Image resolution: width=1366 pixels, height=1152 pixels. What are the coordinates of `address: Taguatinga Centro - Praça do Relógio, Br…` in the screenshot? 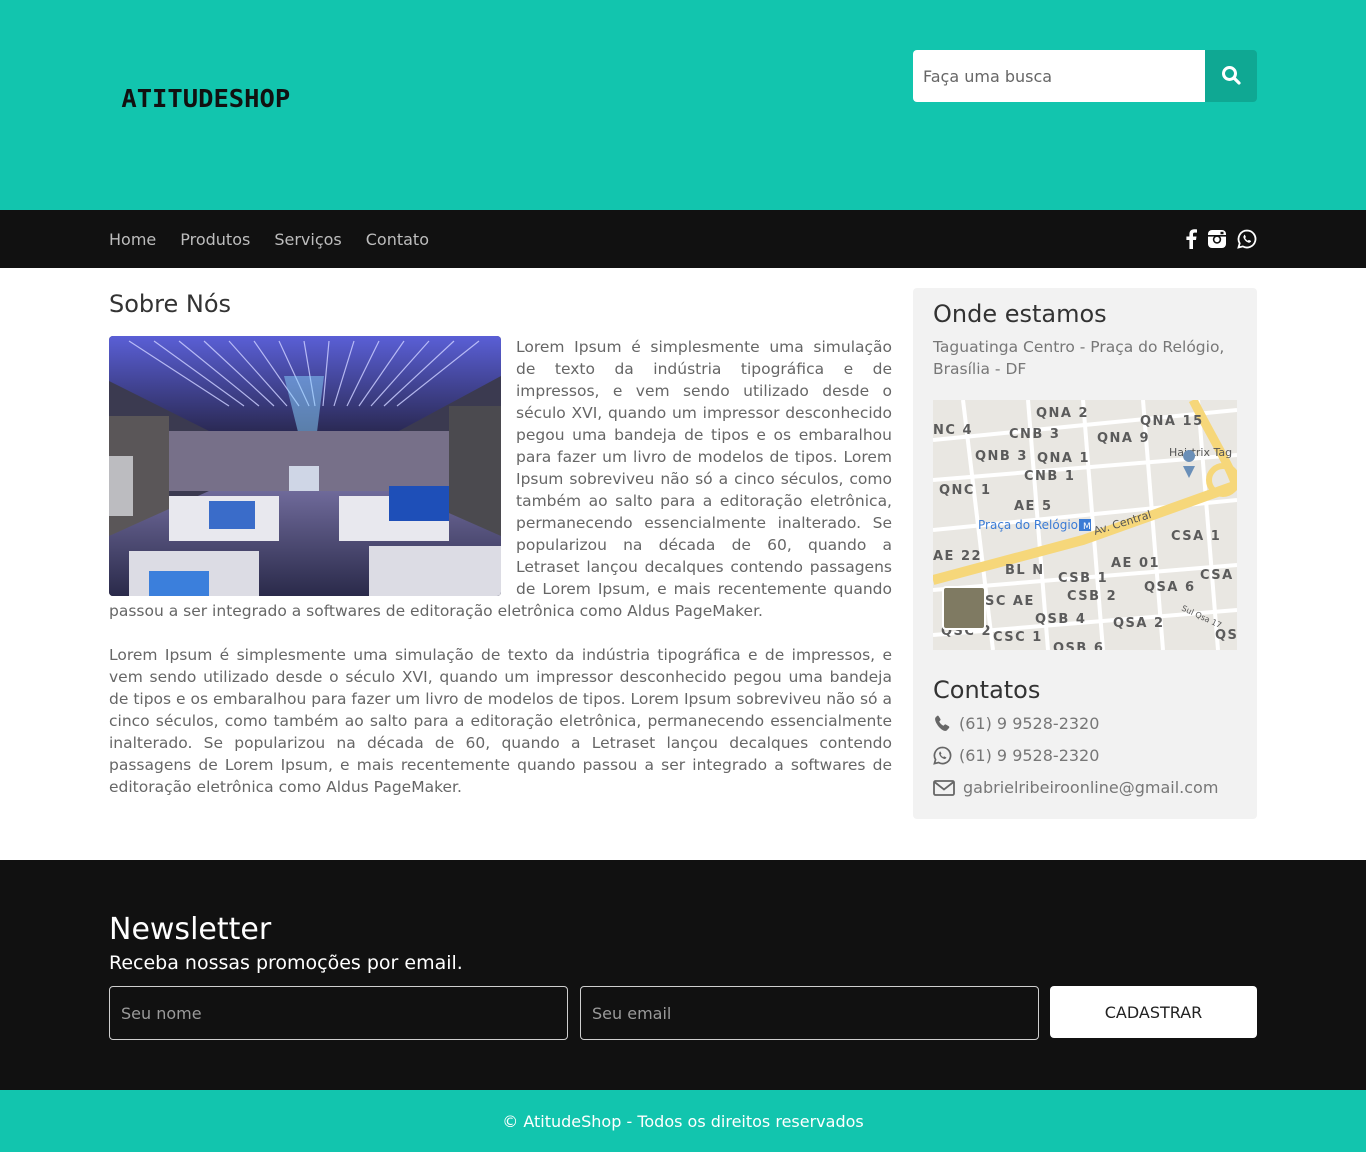 It's located at (1079, 358).